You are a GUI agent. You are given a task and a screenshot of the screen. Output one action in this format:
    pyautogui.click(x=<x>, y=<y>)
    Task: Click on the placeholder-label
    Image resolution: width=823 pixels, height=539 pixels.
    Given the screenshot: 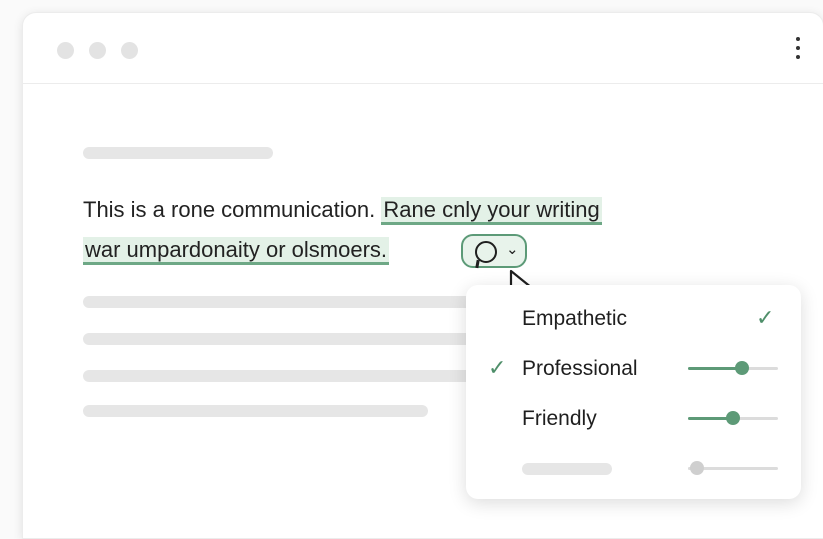 What is the action you would take?
    pyautogui.click(x=567, y=469)
    